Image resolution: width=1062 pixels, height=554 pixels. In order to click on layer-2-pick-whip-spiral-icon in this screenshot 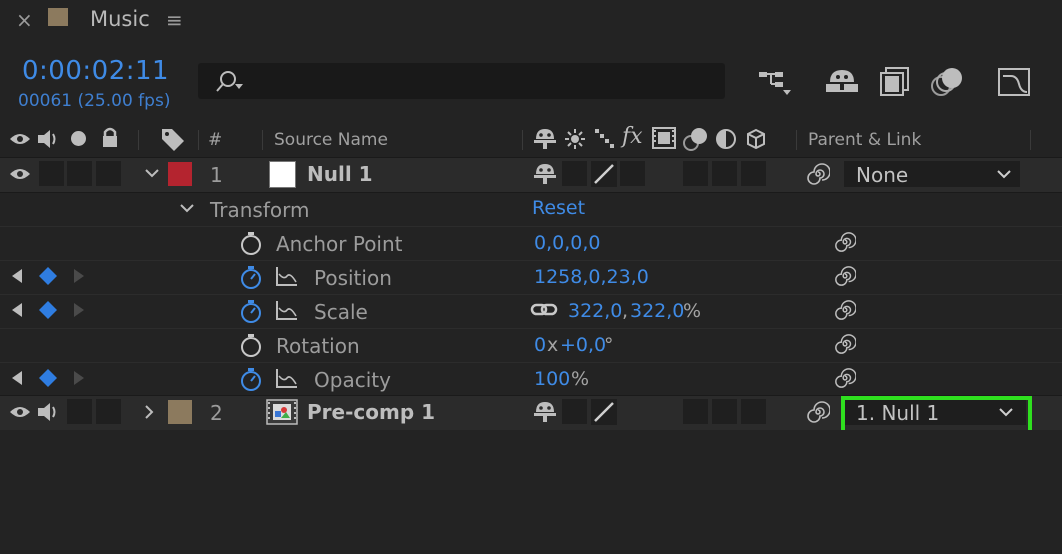, I will do `click(818, 412)`.